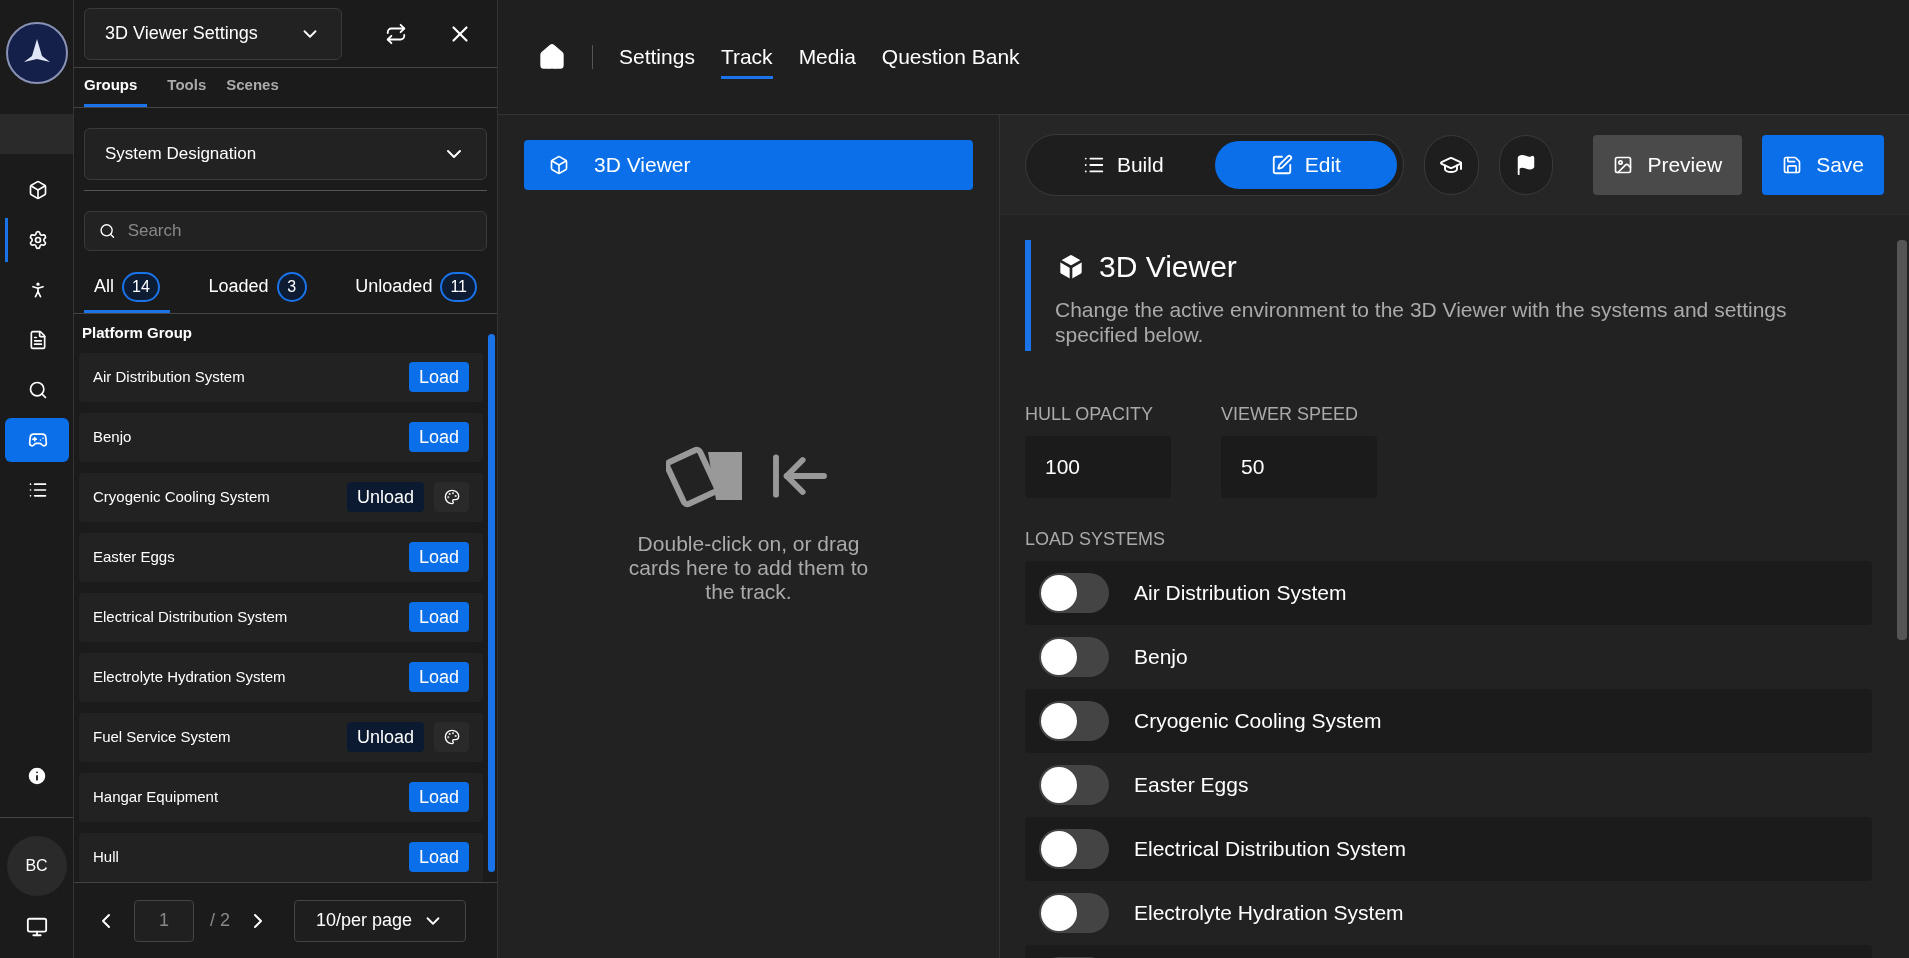 This screenshot has width=1909, height=958. I want to click on system-designation-dropdown: System Designation, so click(285, 154).